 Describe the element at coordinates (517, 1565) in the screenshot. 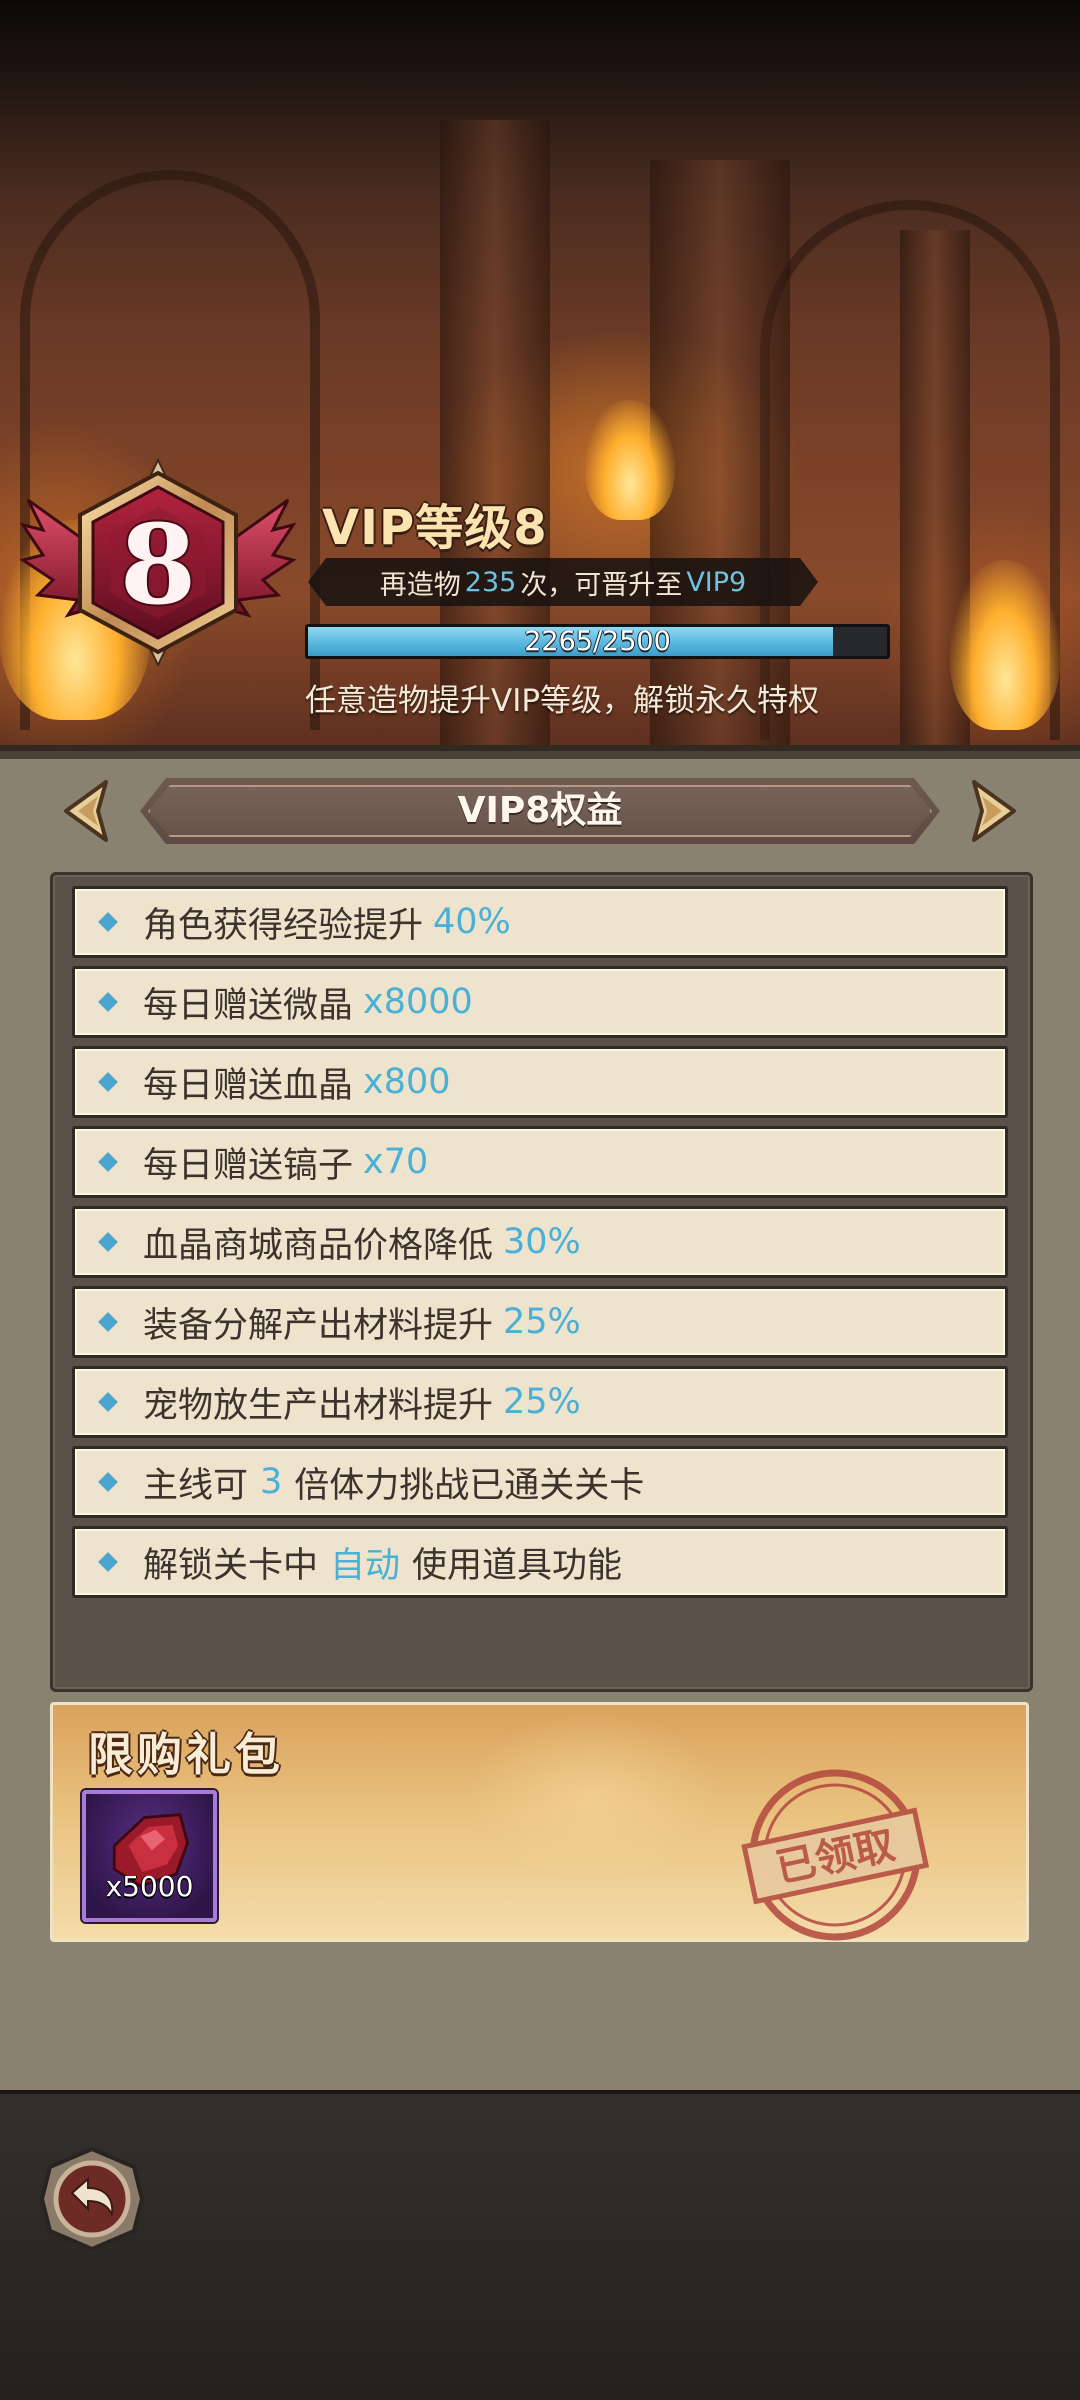

I see `benefit-suffix: 使用道具功能` at that location.